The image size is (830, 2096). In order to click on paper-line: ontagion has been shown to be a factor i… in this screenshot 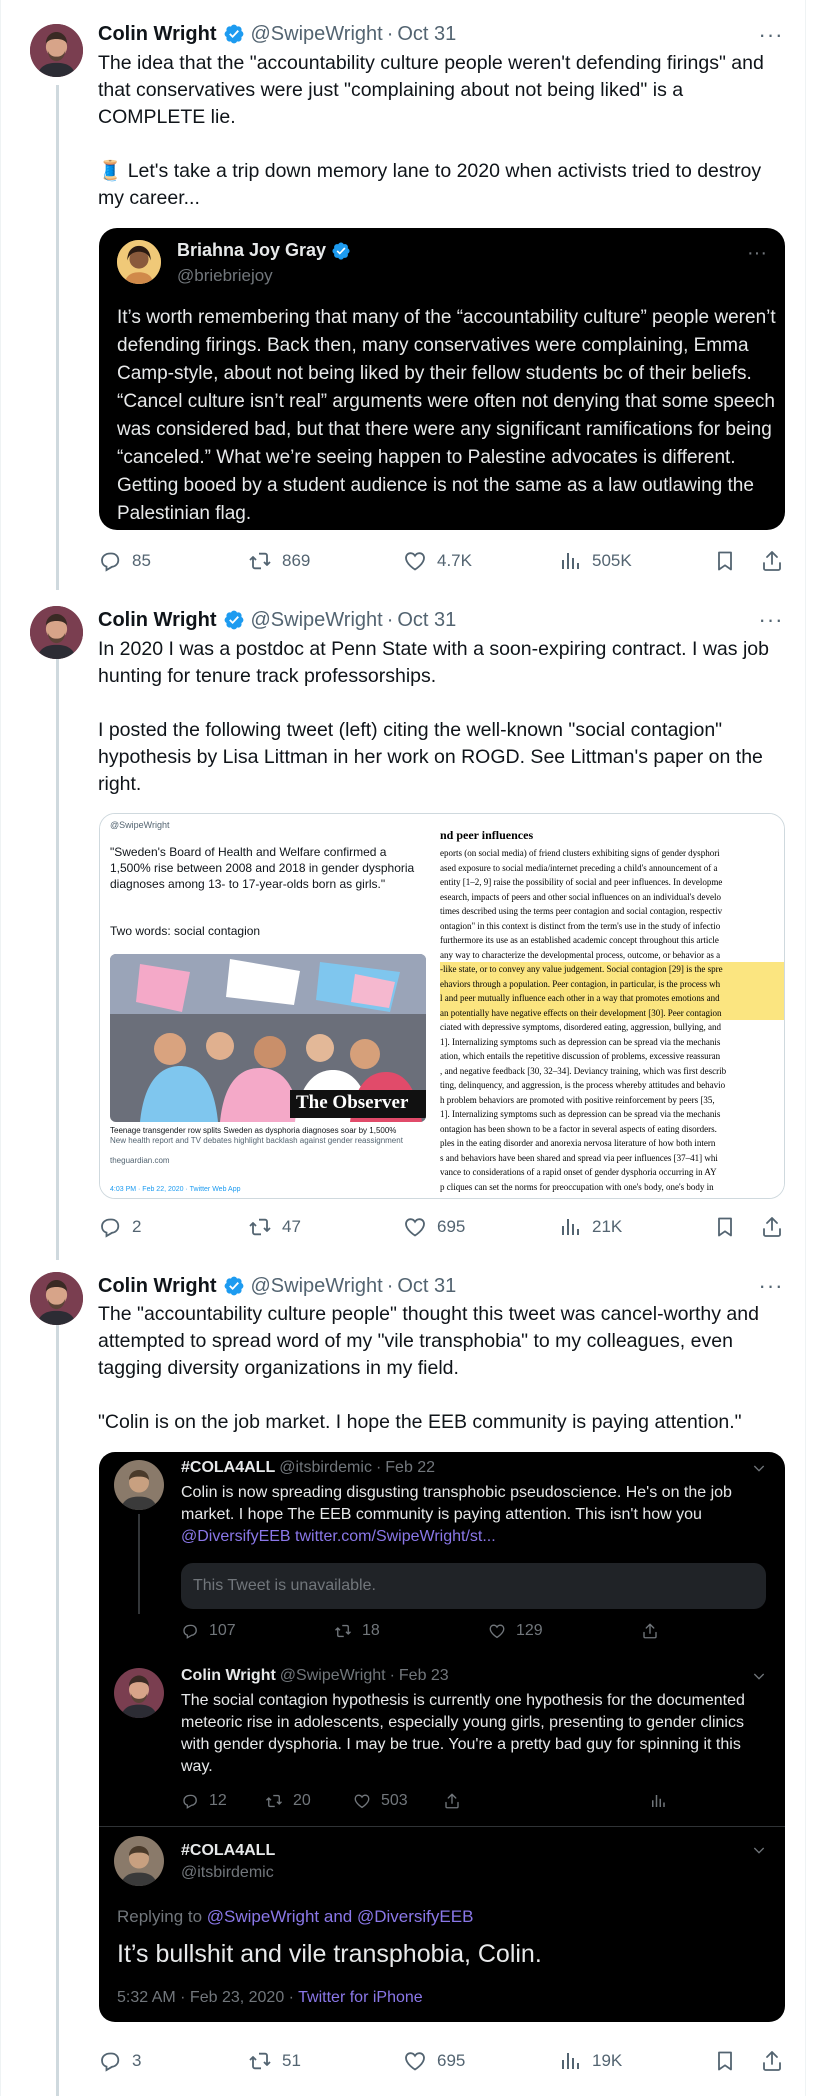, I will do `click(578, 1128)`.